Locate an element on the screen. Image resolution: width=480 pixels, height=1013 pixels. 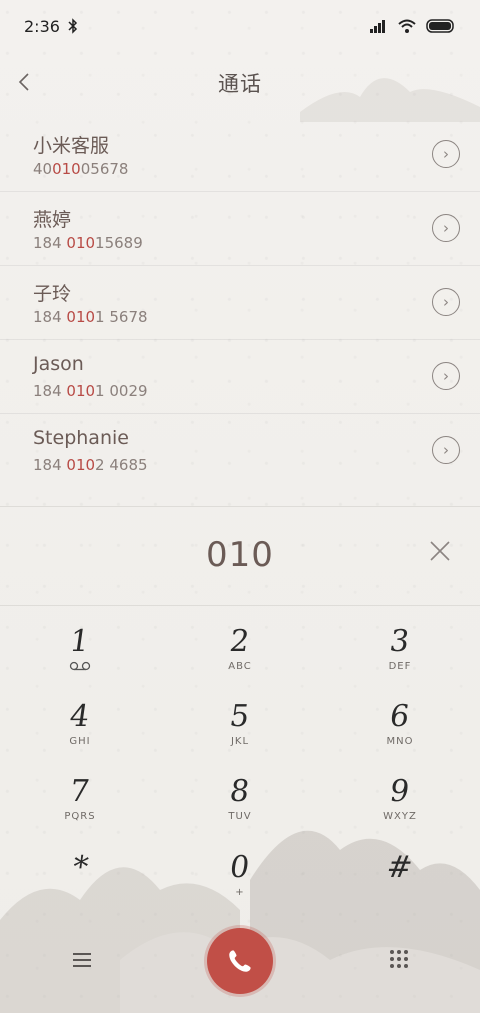
voicemail-icon is located at coordinates (80, 666).